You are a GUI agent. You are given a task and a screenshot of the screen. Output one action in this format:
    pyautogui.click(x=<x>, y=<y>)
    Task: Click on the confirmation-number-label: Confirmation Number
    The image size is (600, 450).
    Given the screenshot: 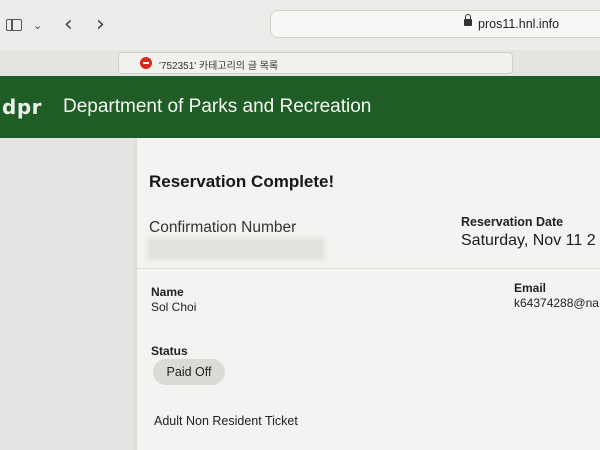 What is the action you would take?
    pyautogui.click(x=223, y=227)
    